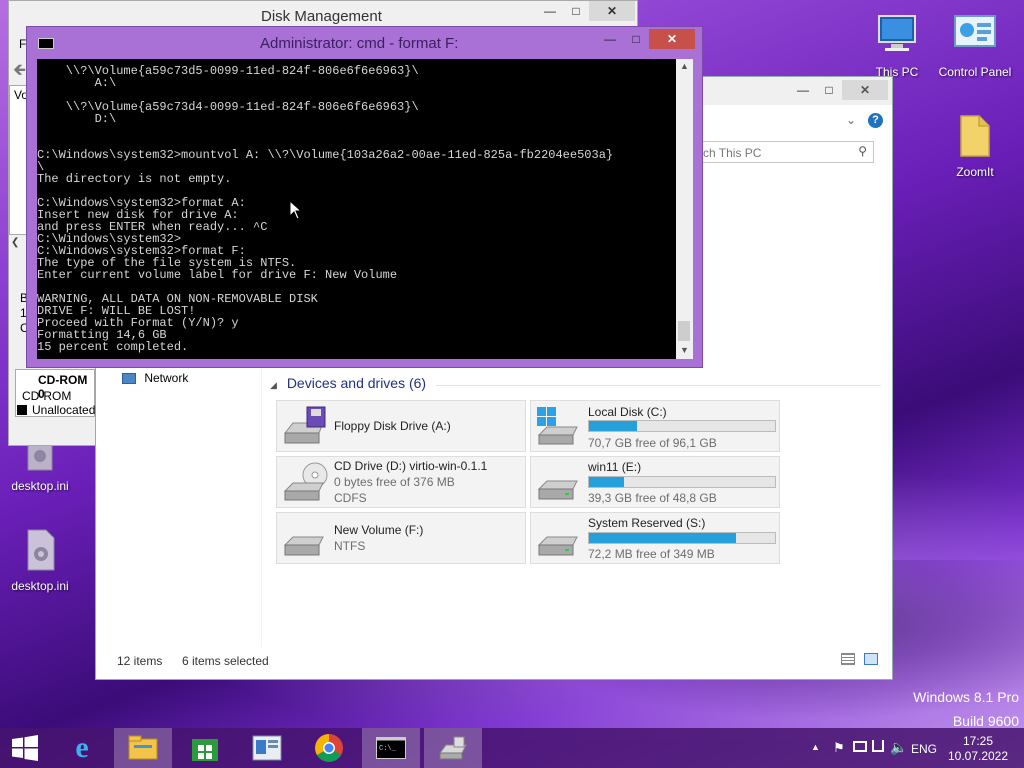 The image size is (1024, 768). Describe the element at coordinates (394, 482) in the screenshot. I see `drive-free-space: 0 bytes free of 376 MB` at that location.